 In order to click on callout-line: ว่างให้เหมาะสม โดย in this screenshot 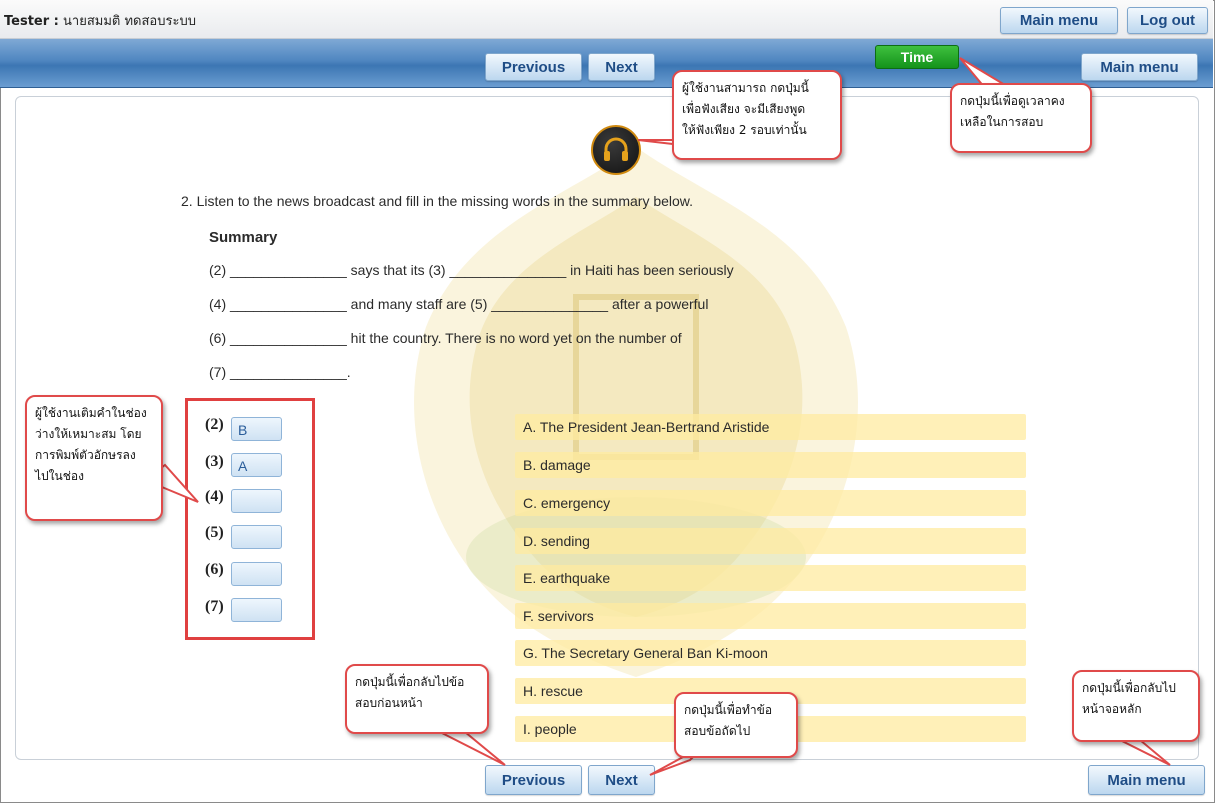, I will do `click(88, 434)`.